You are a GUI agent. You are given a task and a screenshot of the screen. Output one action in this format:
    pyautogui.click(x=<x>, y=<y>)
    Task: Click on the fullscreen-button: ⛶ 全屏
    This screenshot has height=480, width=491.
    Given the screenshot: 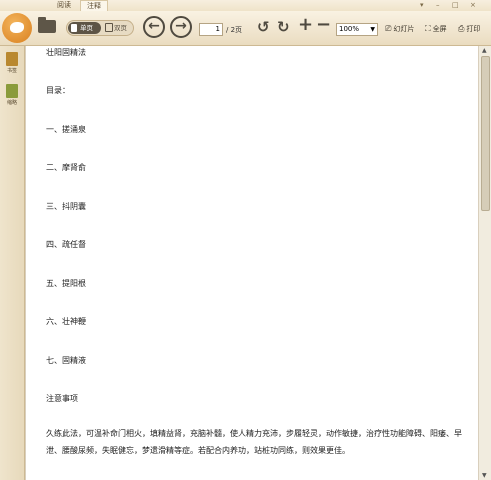 What is the action you would take?
    pyautogui.click(x=436, y=29)
    